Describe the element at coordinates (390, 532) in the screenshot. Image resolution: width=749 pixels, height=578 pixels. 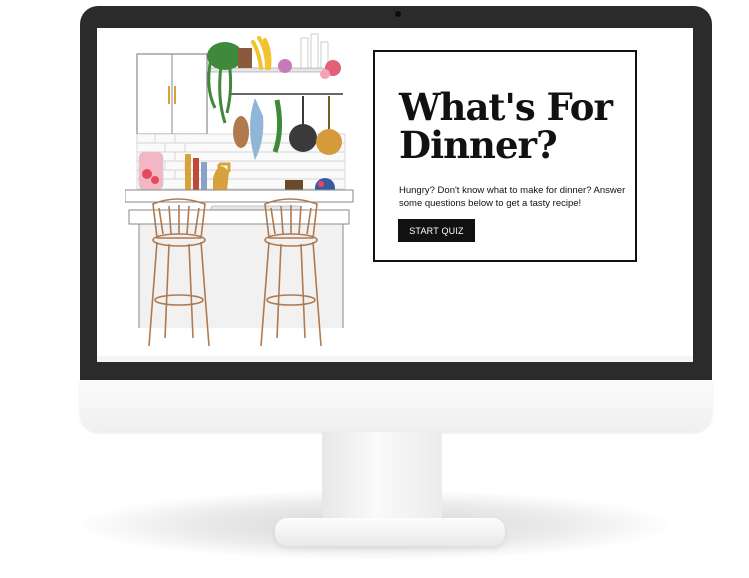
I see `monitor-stand-base` at that location.